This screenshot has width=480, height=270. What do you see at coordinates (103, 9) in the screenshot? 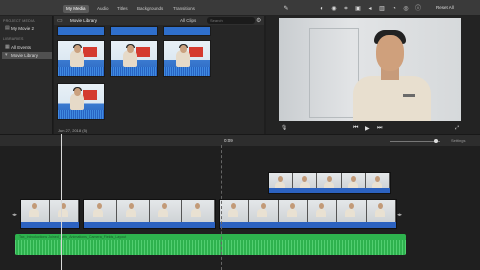
I see `tab-audio: Audio` at bounding box center [103, 9].